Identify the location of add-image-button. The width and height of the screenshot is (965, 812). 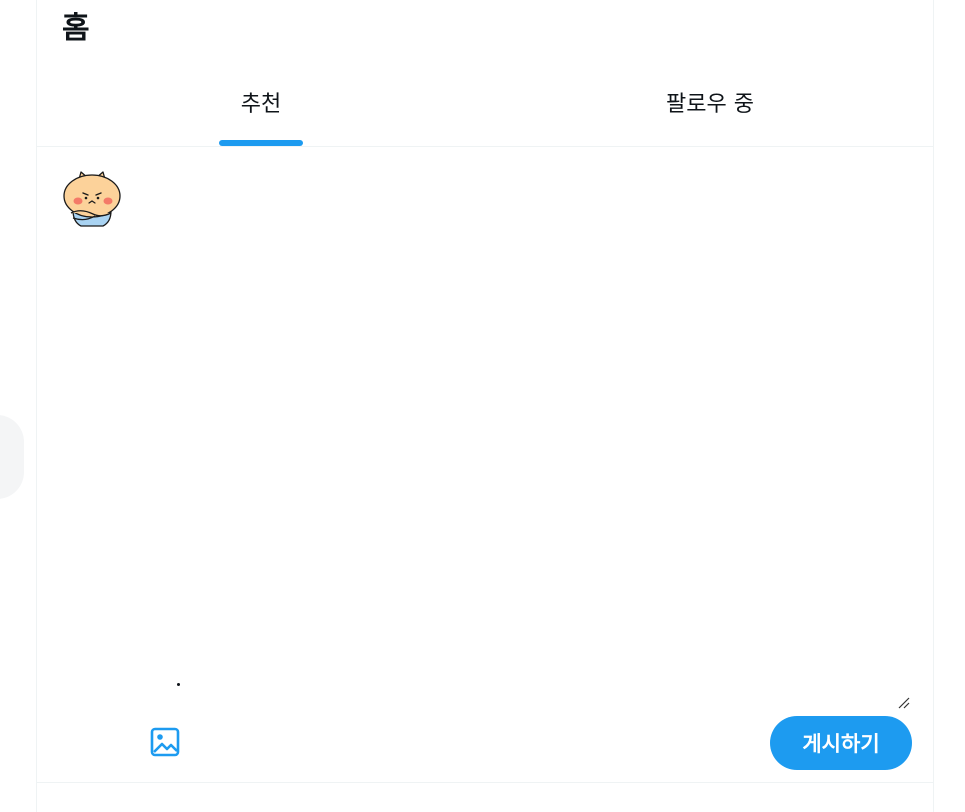
(165, 742).